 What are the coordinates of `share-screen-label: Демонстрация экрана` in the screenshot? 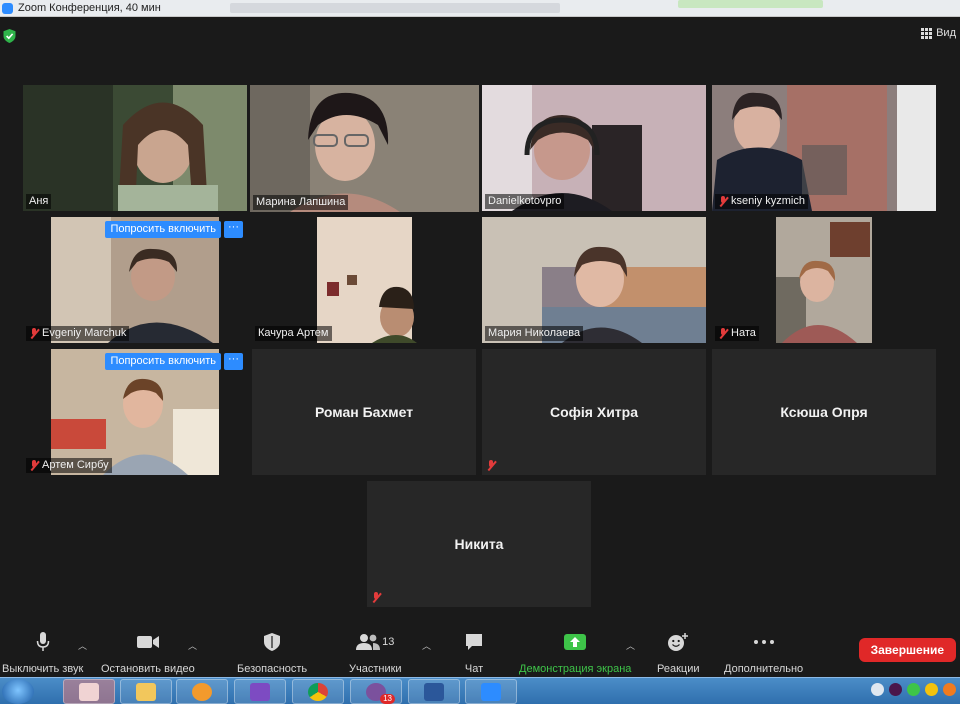 It's located at (575, 669).